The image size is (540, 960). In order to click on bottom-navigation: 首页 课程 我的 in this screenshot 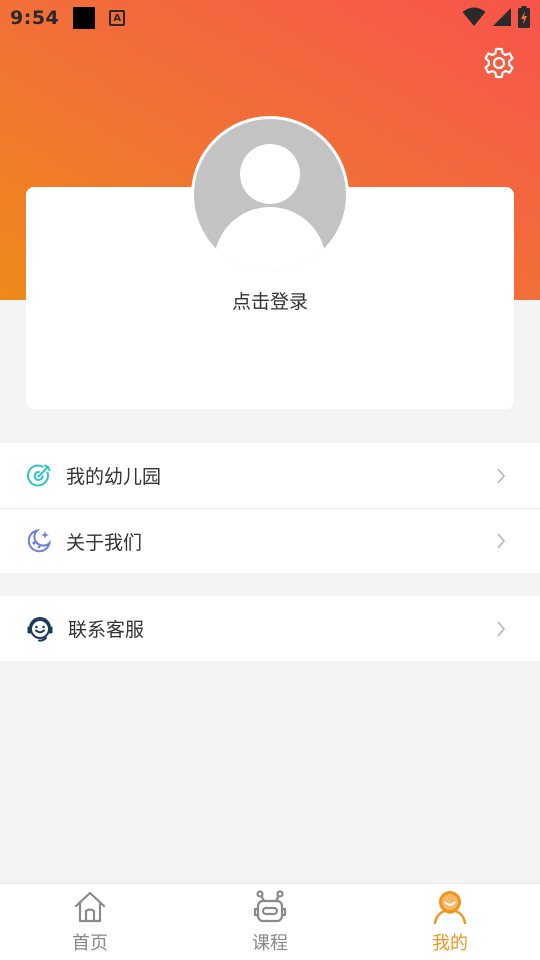, I will do `click(270, 921)`.